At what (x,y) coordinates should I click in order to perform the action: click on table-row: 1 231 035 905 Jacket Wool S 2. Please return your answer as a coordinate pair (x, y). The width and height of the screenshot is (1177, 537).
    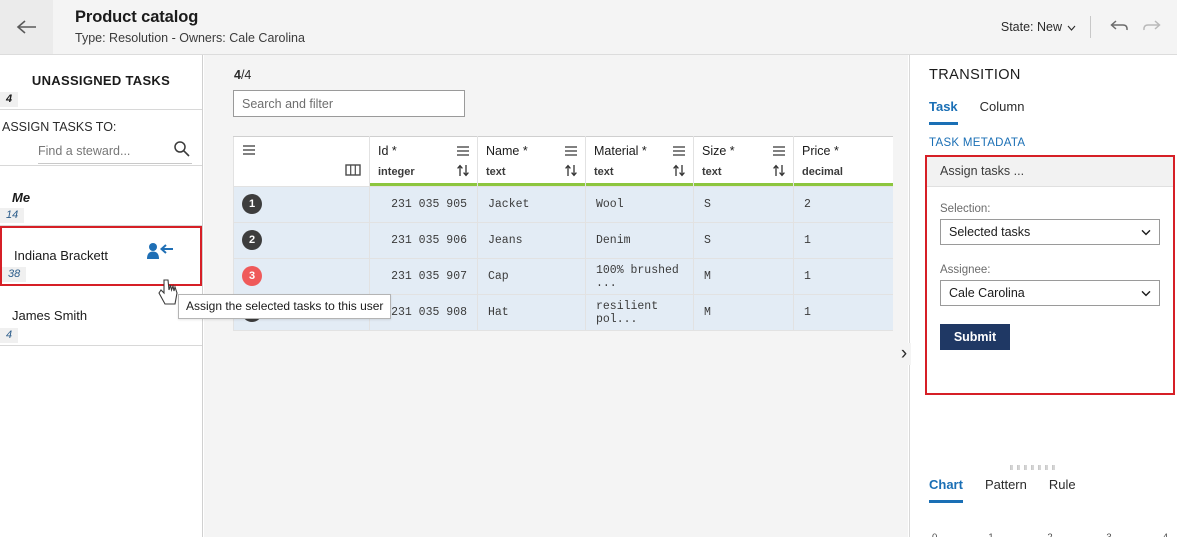
    Looking at the image, I should click on (563, 204).